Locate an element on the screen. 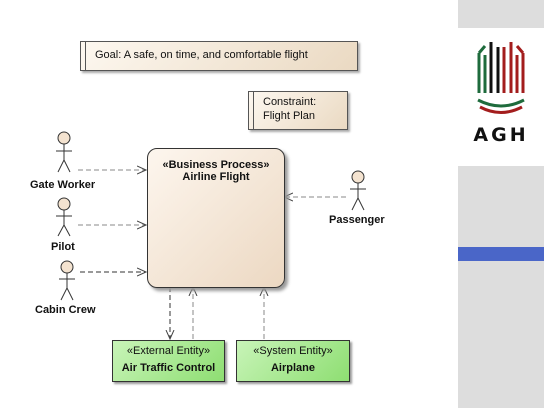 Image resolution: width=544 pixels, height=408 pixels. actor-passenger-figure is located at coordinates (358, 190).